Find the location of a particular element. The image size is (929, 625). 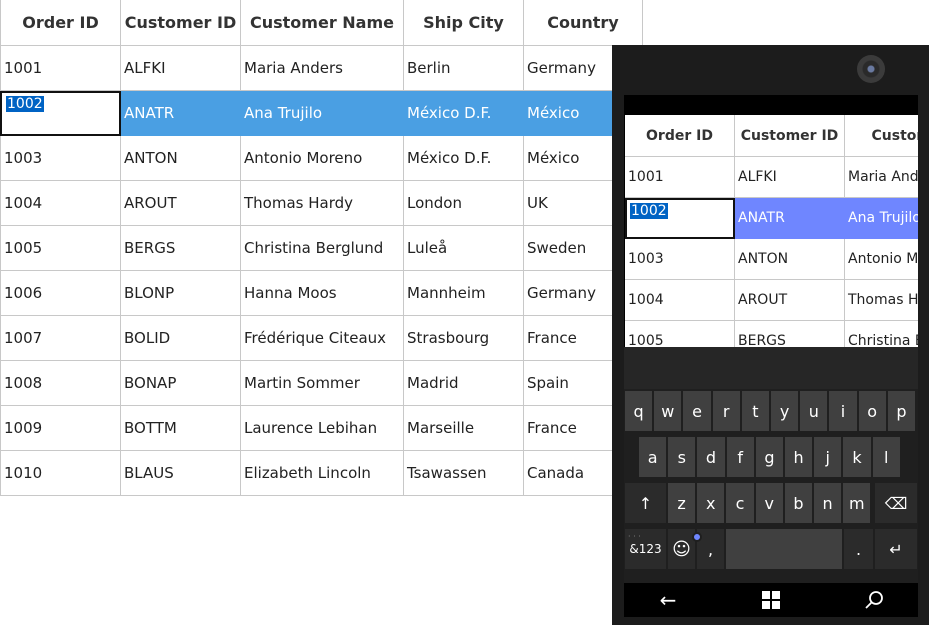

key-z: z is located at coordinates (682, 503).